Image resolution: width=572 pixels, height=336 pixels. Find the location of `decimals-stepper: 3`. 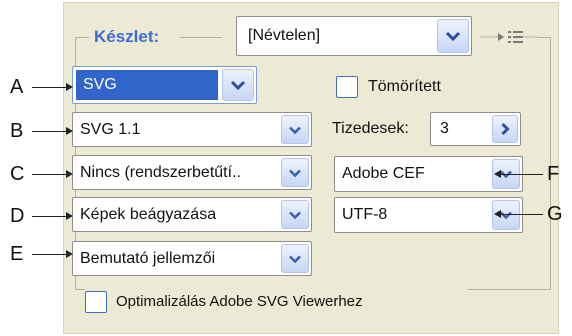

decimals-stepper: 3 is located at coordinates (475, 129).